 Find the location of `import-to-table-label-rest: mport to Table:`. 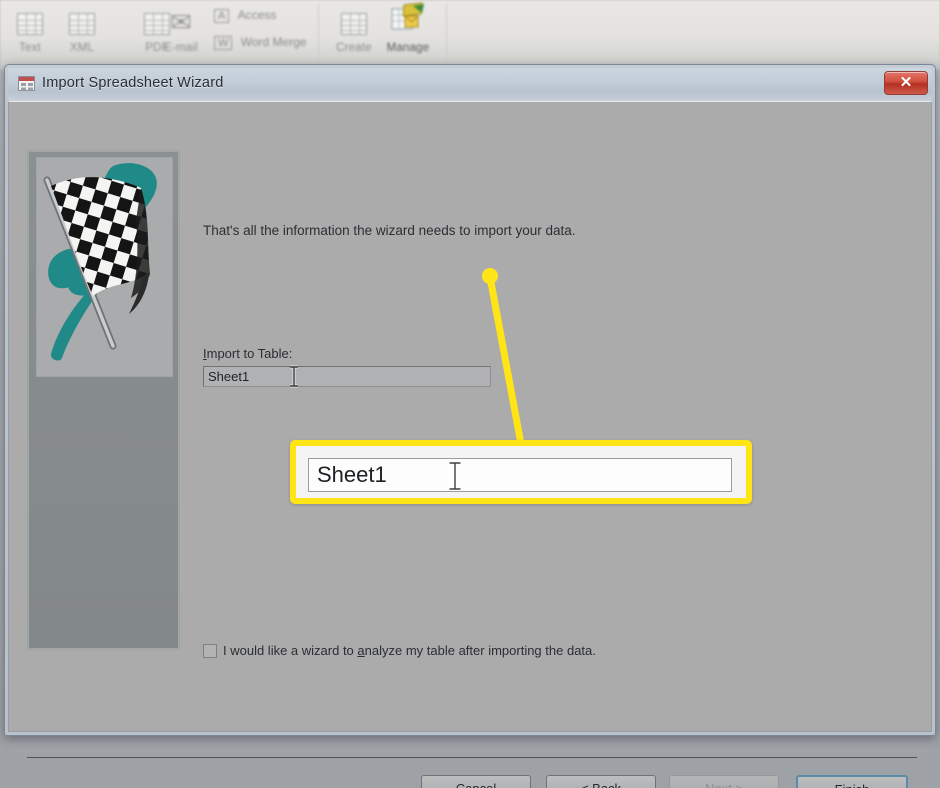

import-to-table-label-rest: mport to Table: is located at coordinates (249, 353).